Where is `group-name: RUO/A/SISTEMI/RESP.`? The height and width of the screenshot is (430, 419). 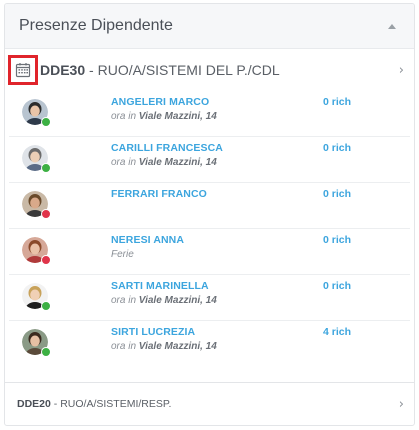 group-name: RUO/A/SISTEMI/RESP. is located at coordinates (116, 404).